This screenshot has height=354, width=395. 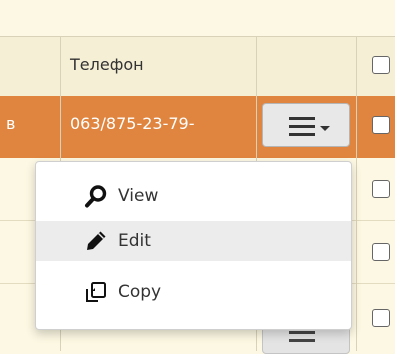 What do you see at coordinates (140, 292) in the screenshot?
I see `menu-item-label: Copy` at bounding box center [140, 292].